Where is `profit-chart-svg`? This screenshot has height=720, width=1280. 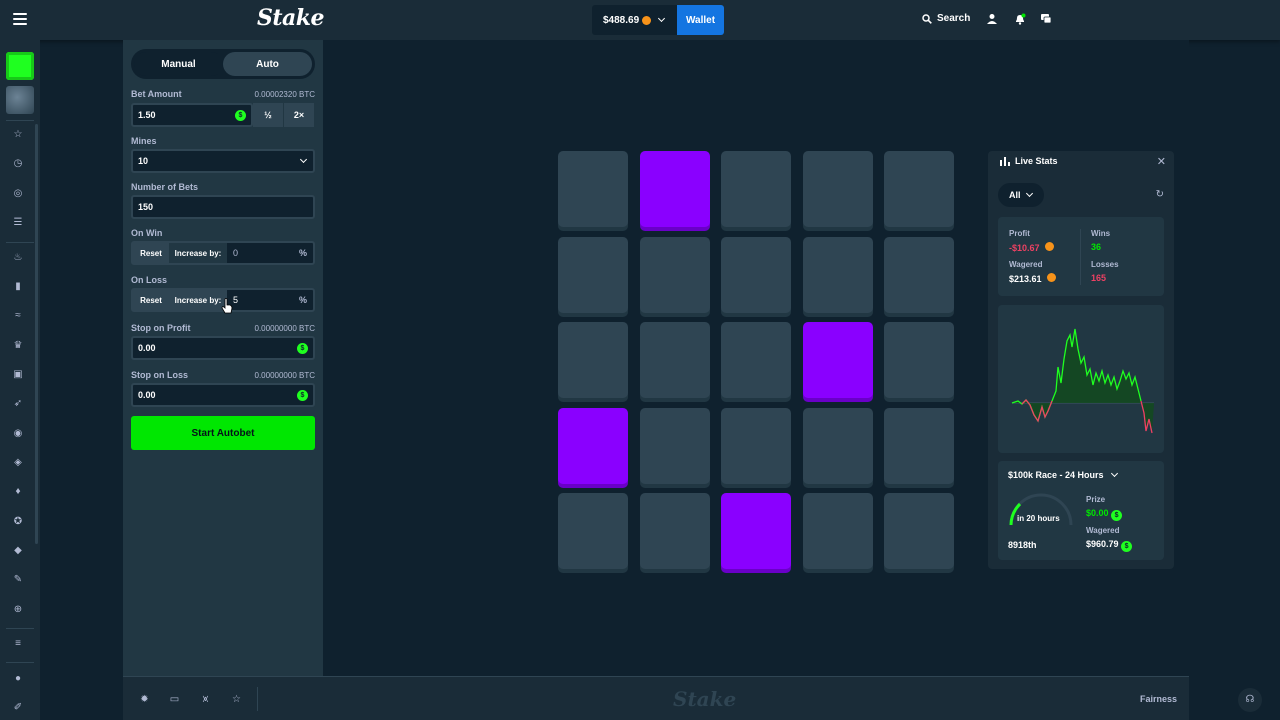 profit-chart-svg is located at coordinates (1082, 381).